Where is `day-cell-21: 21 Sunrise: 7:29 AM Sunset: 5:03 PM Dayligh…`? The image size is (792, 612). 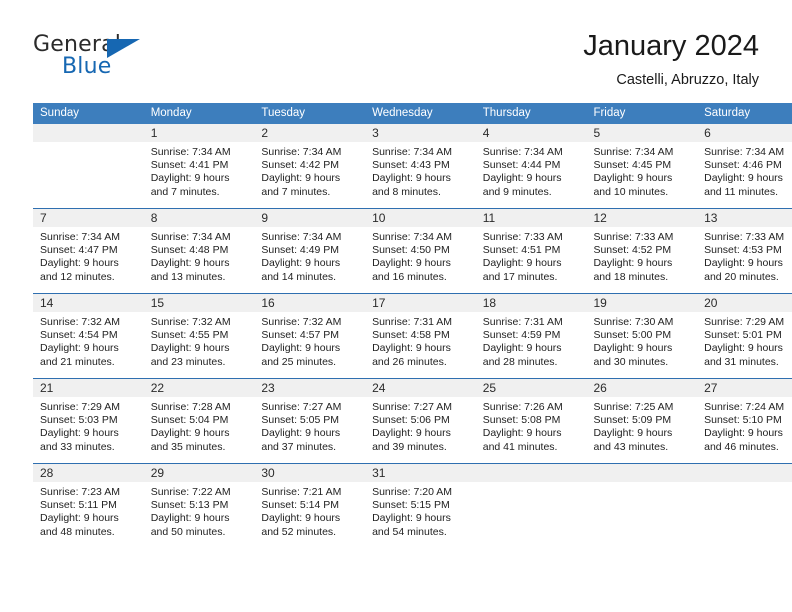 day-cell-21: 21 Sunrise: 7:29 AM Sunset: 5:03 PM Dayligh… is located at coordinates (88, 421).